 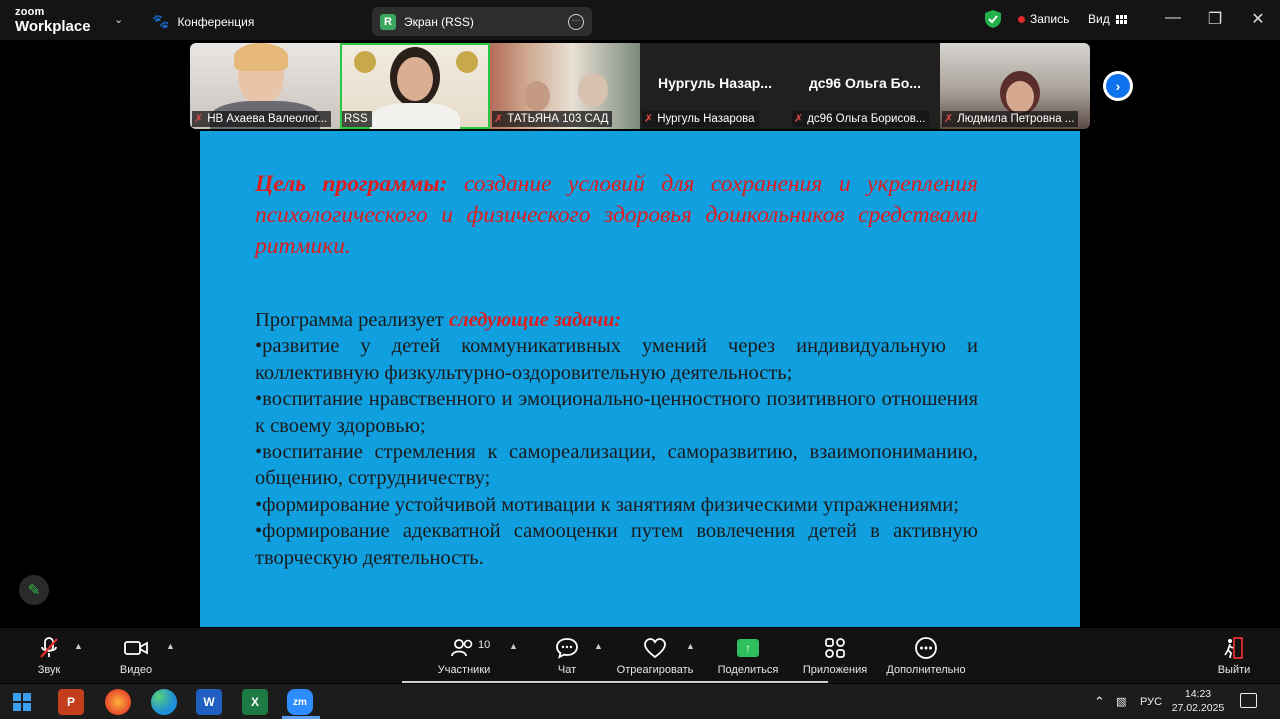 I want to click on screen-share-label: Экран (RSS), so click(x=439, y=21).